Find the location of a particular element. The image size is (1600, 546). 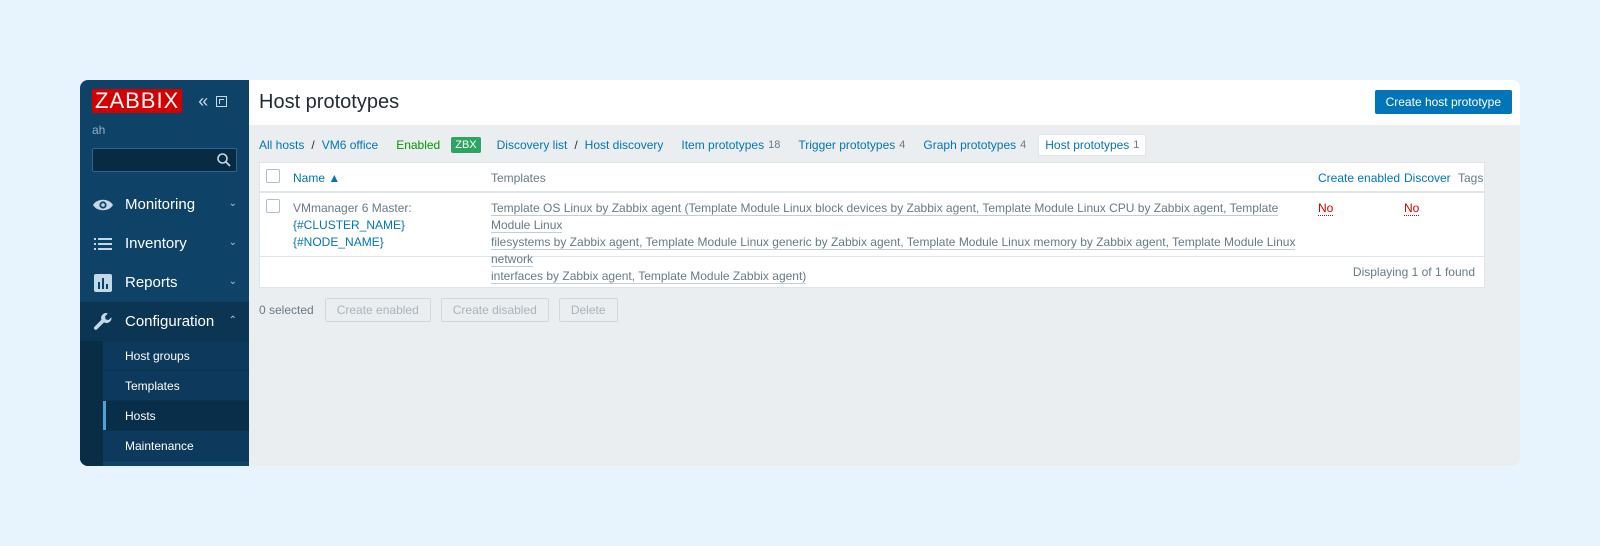

tab-label: Item prototypes is located at coordinates (722, 145).